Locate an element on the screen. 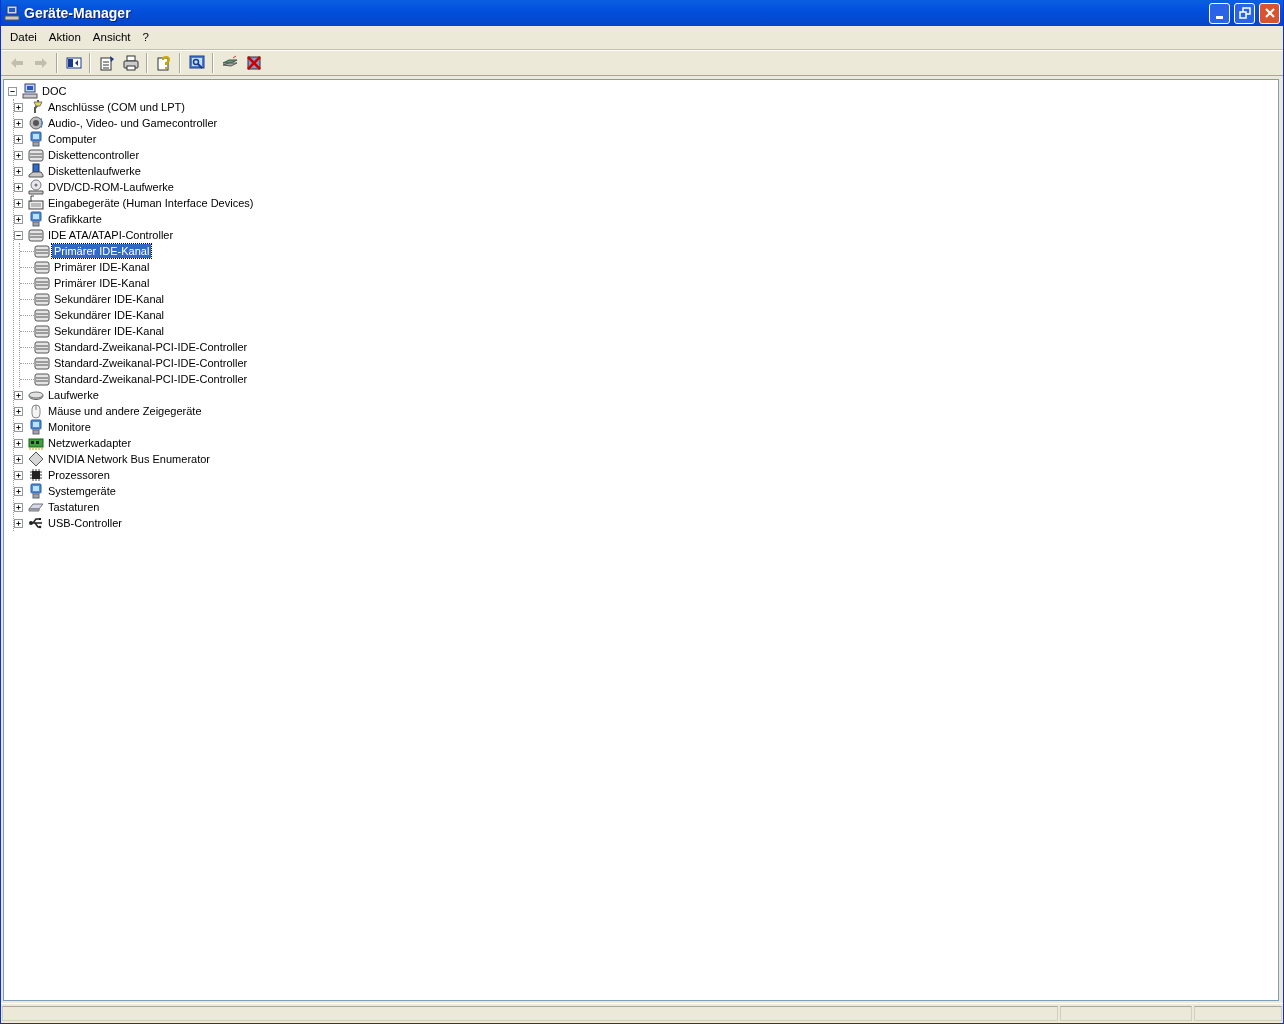 Image resolution: width=1284 pixels, height=1024 pixels. close-icon is located at coordinates (1269, 13).